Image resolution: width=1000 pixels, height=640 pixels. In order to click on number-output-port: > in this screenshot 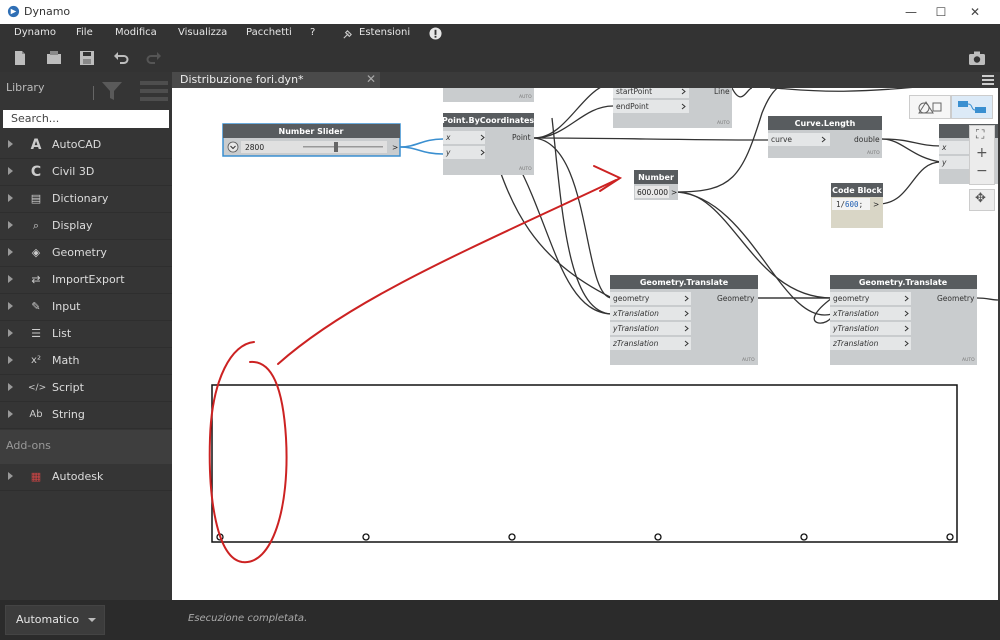, I will do `click(674, 192)`.